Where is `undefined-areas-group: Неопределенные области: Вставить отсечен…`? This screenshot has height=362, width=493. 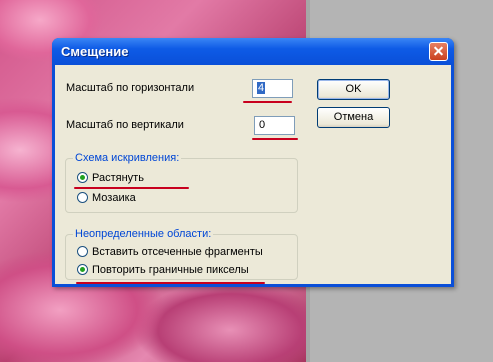
undefined-areas-group: Неопределенные области: Вставить отсечен… is located at coordinates (181, 254).